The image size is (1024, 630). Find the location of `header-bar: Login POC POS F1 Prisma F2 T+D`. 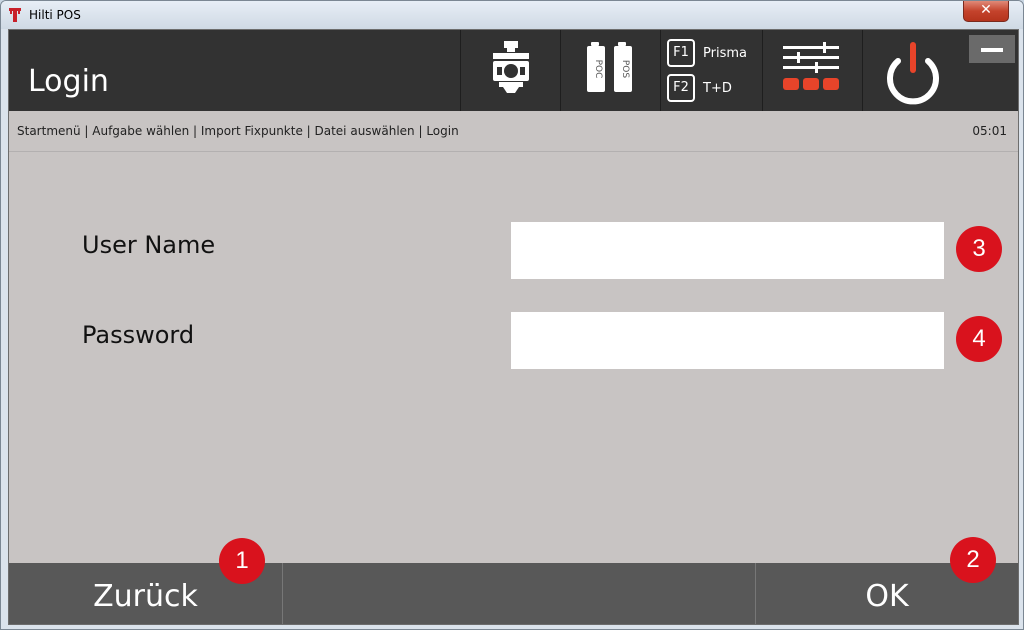

header-bar: Login POC POS F1 Prisma F2 T+D is located at coordinates (513, 70).